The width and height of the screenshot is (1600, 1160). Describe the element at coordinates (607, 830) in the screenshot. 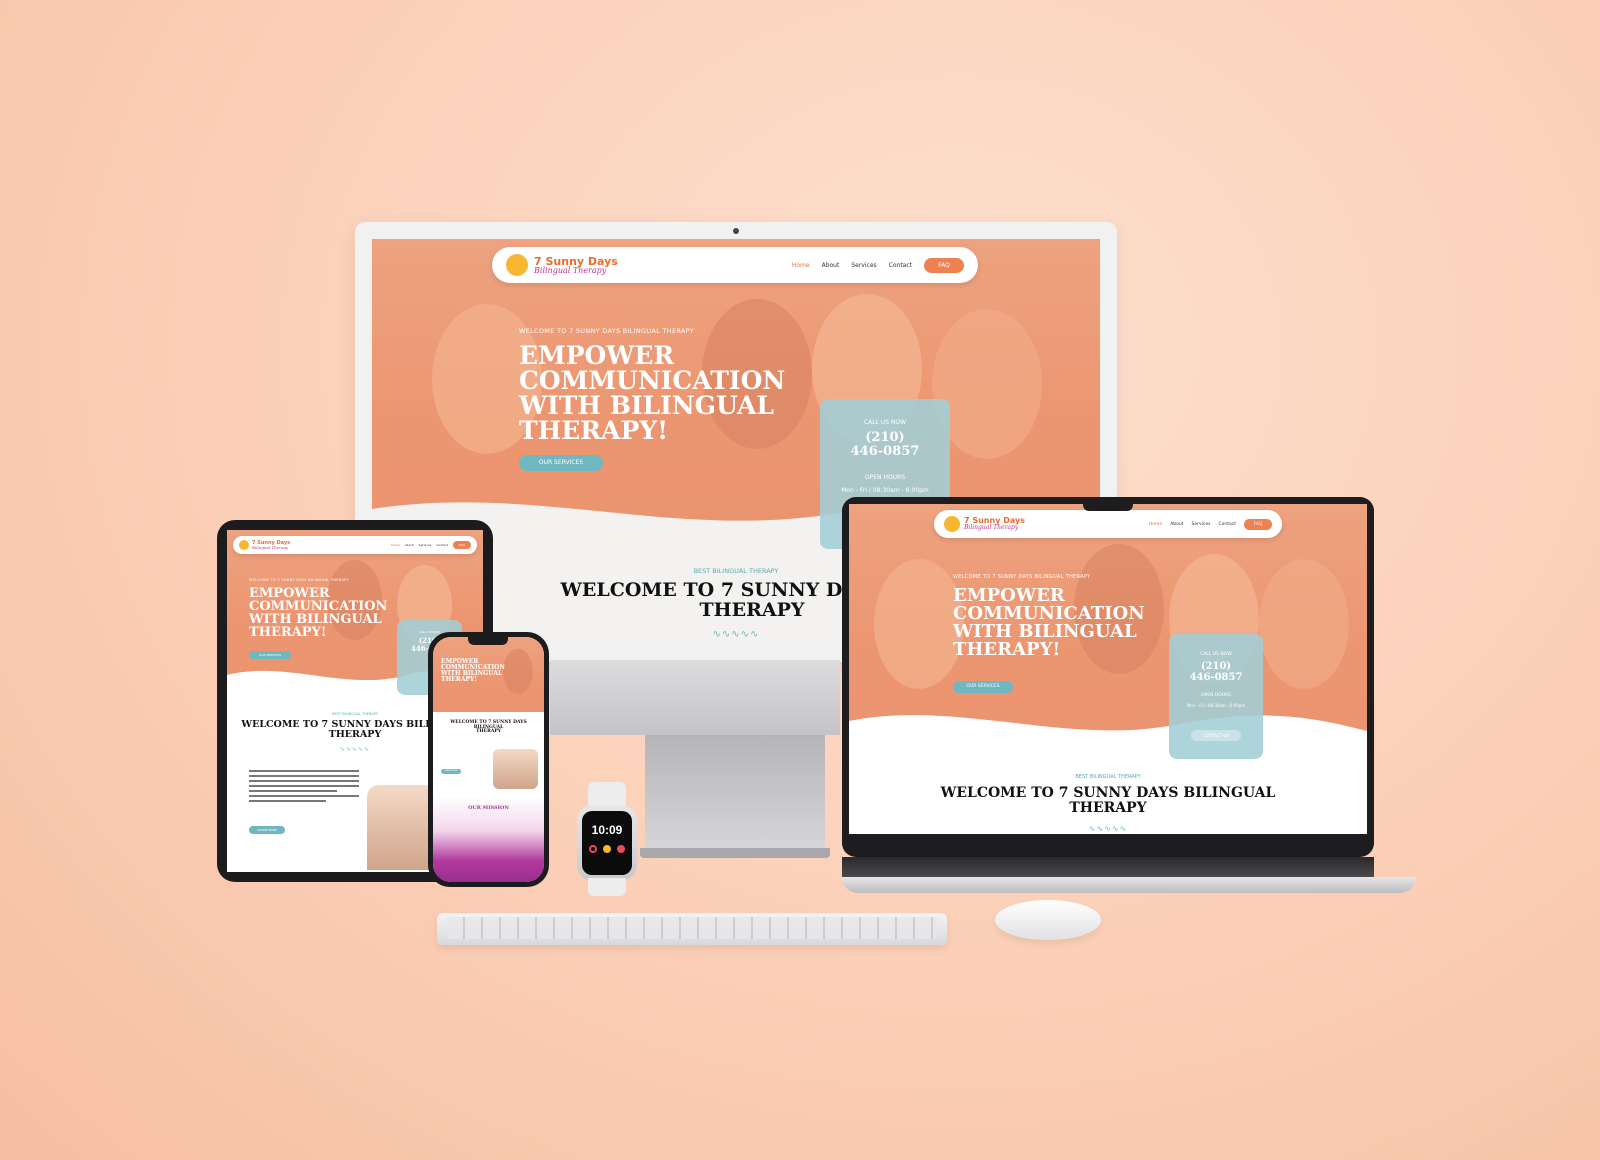

I see `watch-time: 10:09` at that location.